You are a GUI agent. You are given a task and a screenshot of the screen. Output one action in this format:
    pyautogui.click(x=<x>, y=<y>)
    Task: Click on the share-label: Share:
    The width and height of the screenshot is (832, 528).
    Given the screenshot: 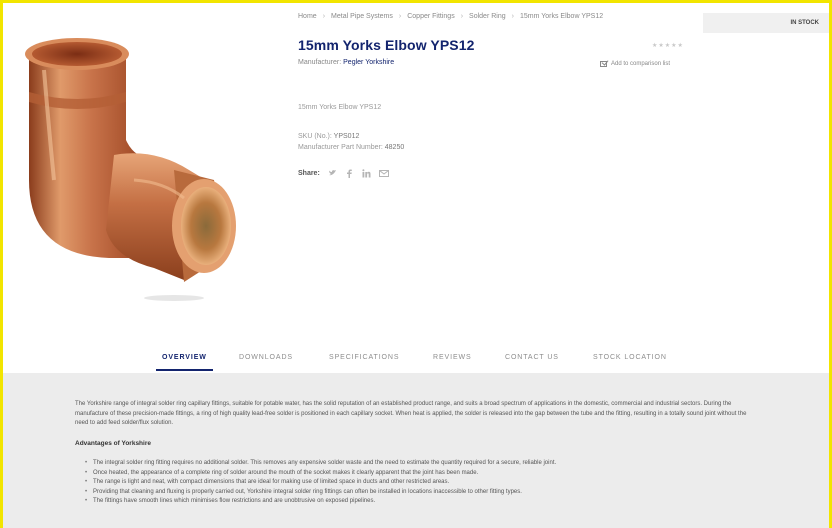 What is the action you would take?
    pyautogui.click(x=309, y=173)
    